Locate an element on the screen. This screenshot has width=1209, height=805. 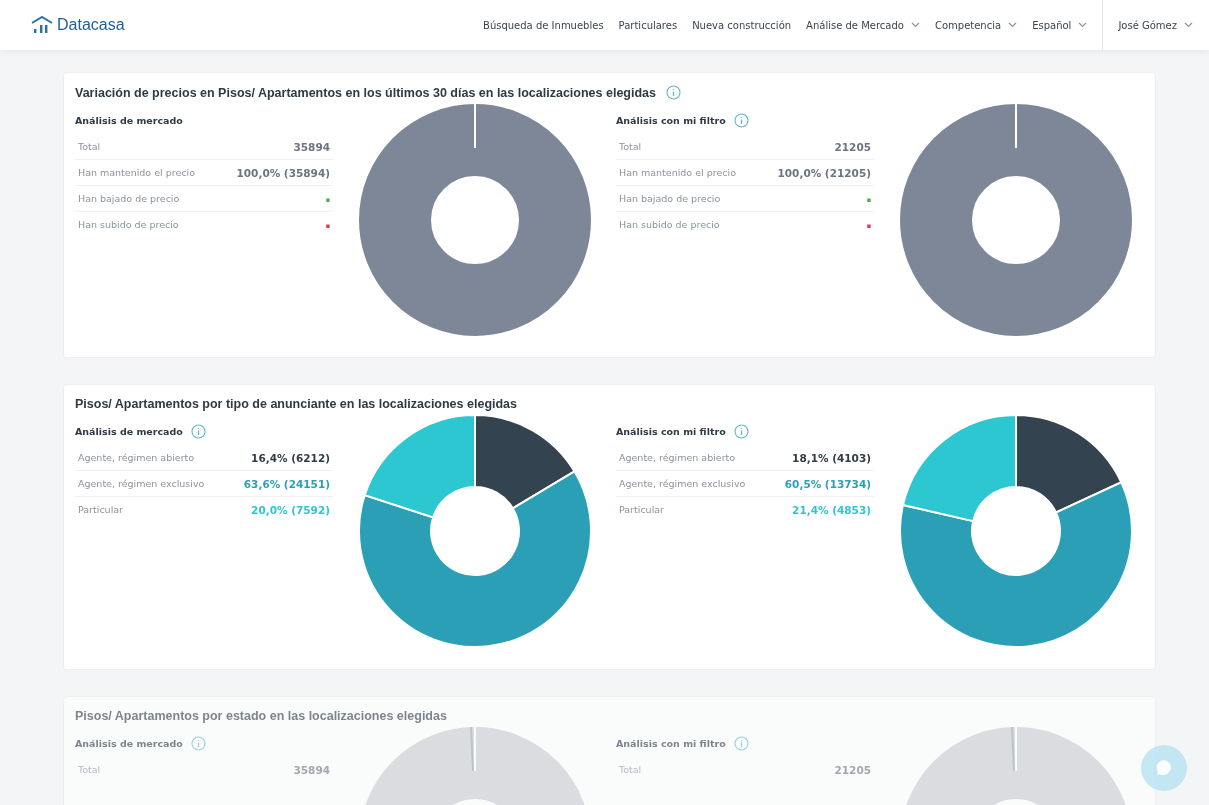
chat-bubble-icon is located at coordinates (1164, 768).